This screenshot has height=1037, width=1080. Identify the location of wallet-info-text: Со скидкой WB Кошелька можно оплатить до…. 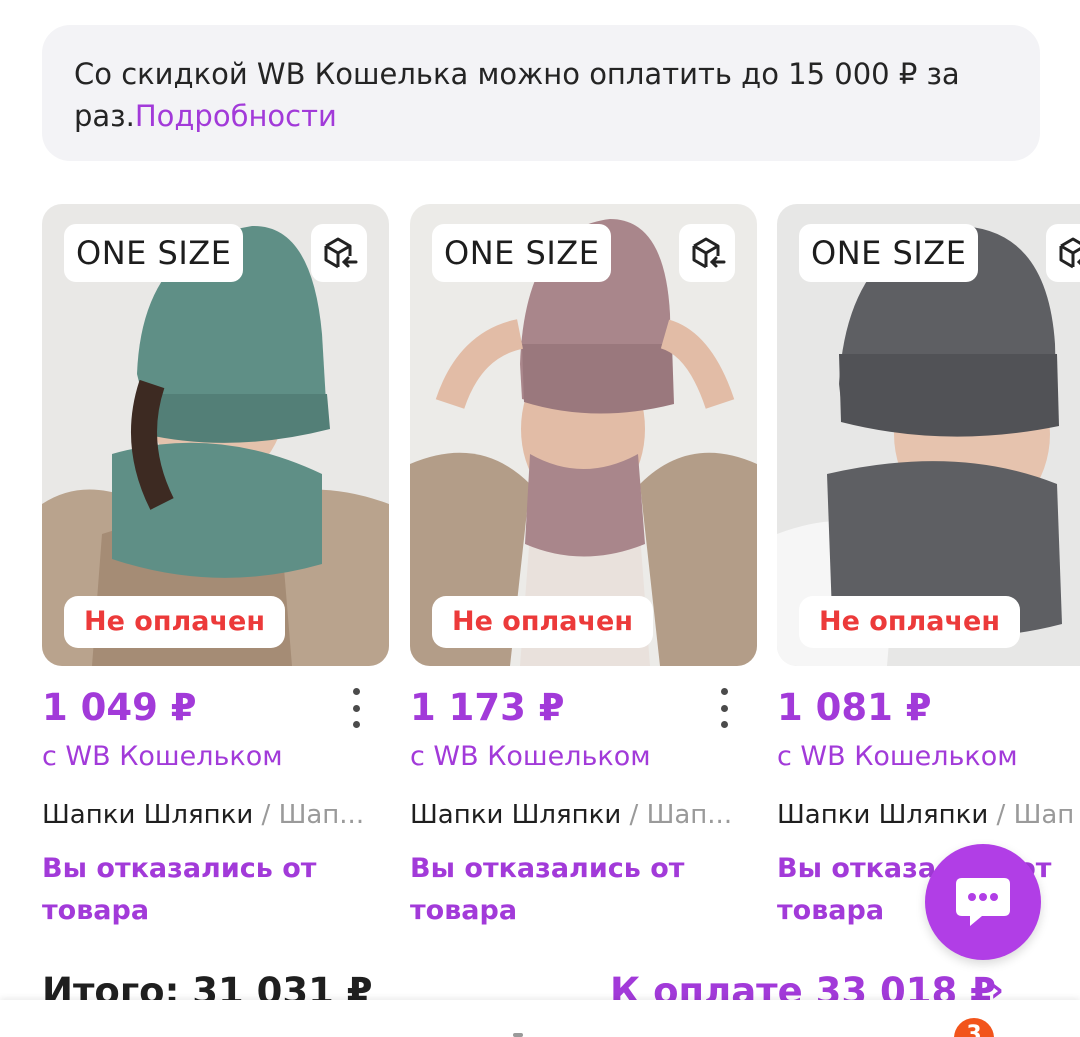
(541, 95).